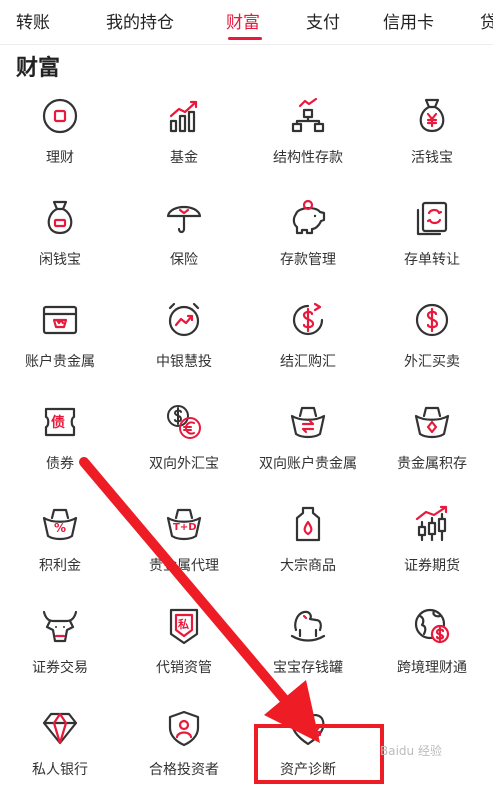  I want to click on grid-item-xianqianbao: 闲钱宝, so click(60, 240).